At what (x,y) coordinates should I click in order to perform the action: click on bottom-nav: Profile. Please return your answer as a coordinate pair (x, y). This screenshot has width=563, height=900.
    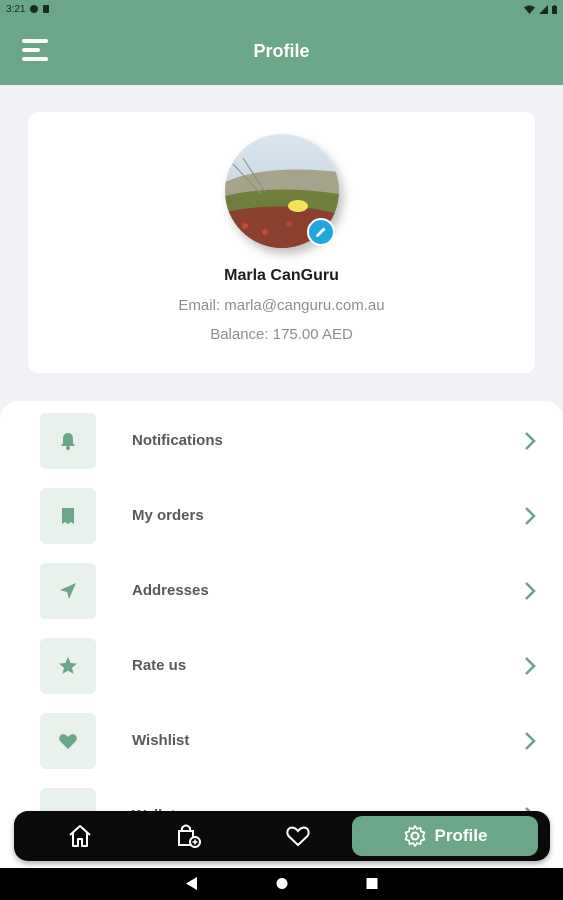
    Looking at the image, I should click on (282, 836).